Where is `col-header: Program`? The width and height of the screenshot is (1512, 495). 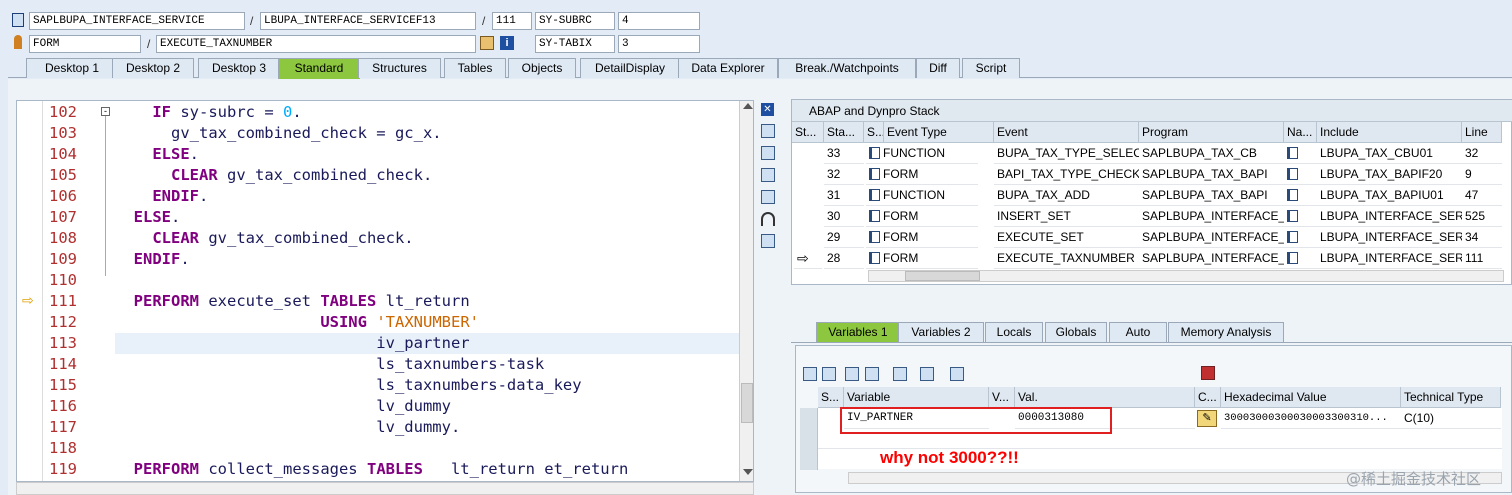 col-header: Program is located at coordinates (1211, 132).